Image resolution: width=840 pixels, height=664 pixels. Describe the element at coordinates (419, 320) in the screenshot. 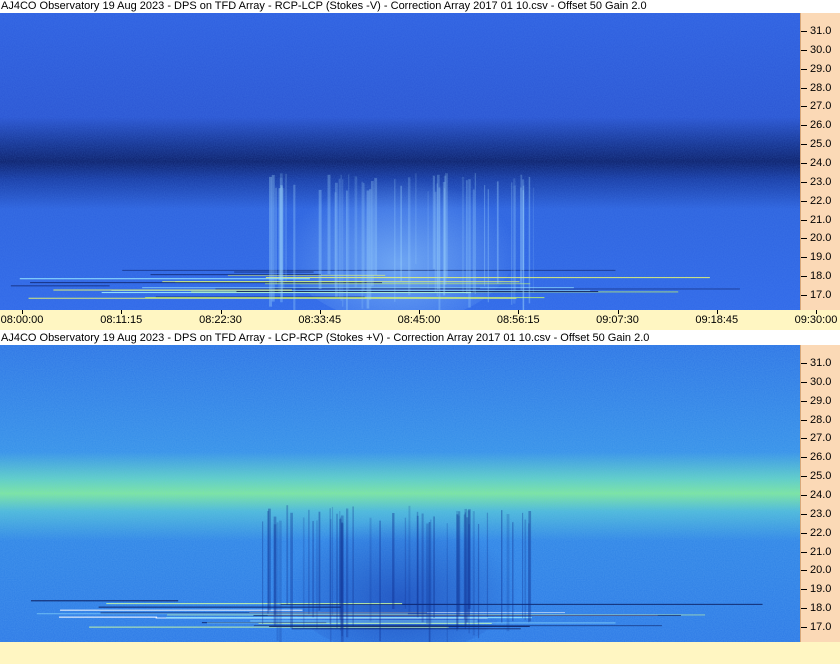

I see `x-axis-tick-label: 08:45:00` at that location.